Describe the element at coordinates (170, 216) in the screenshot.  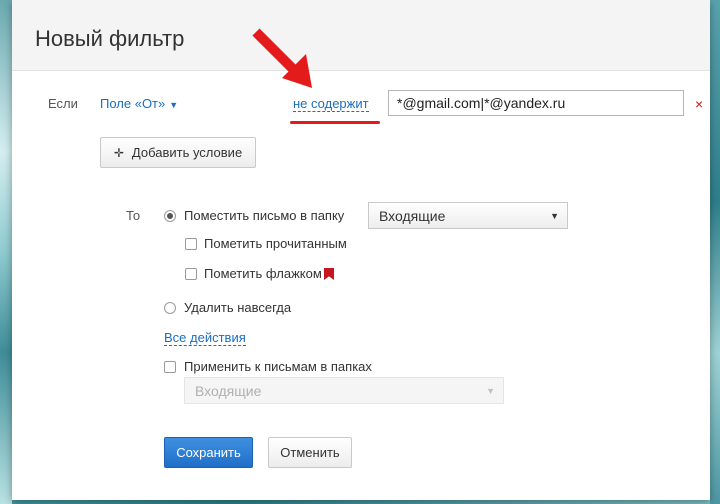
I see `move-to-folder-radio` at that location.